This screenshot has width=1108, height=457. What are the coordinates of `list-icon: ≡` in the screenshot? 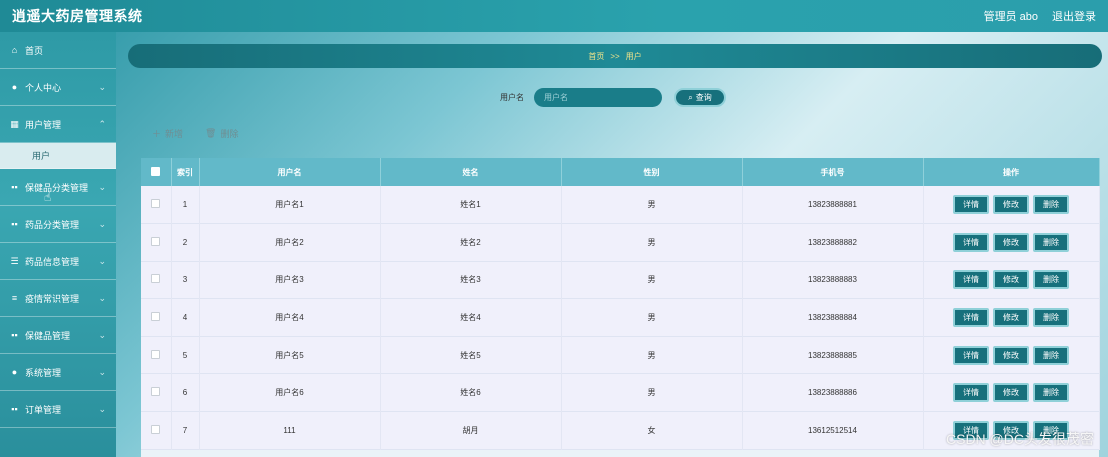 It's located at (14, 298).